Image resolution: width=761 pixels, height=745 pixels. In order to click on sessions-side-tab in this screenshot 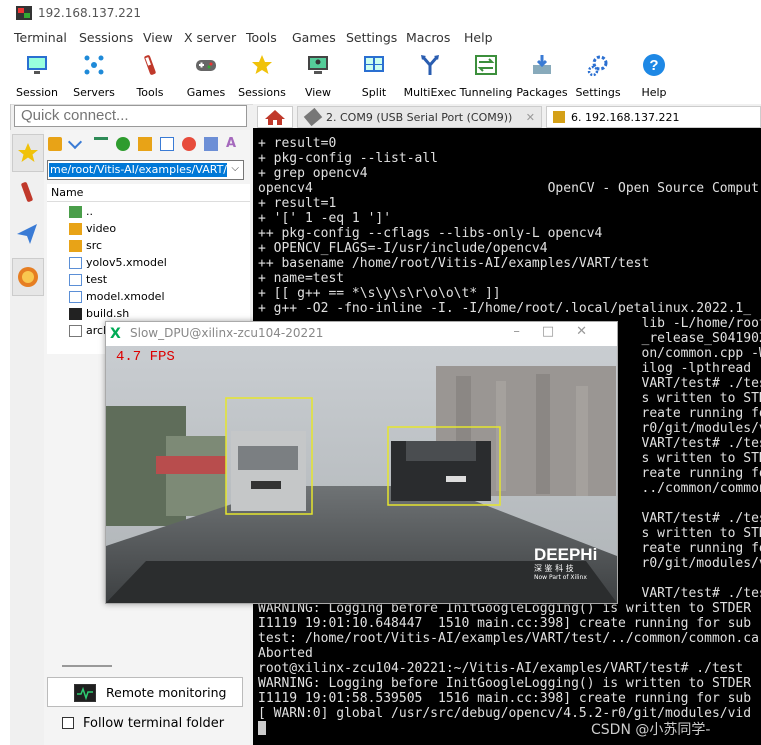, I will do `click(28, 153)`.